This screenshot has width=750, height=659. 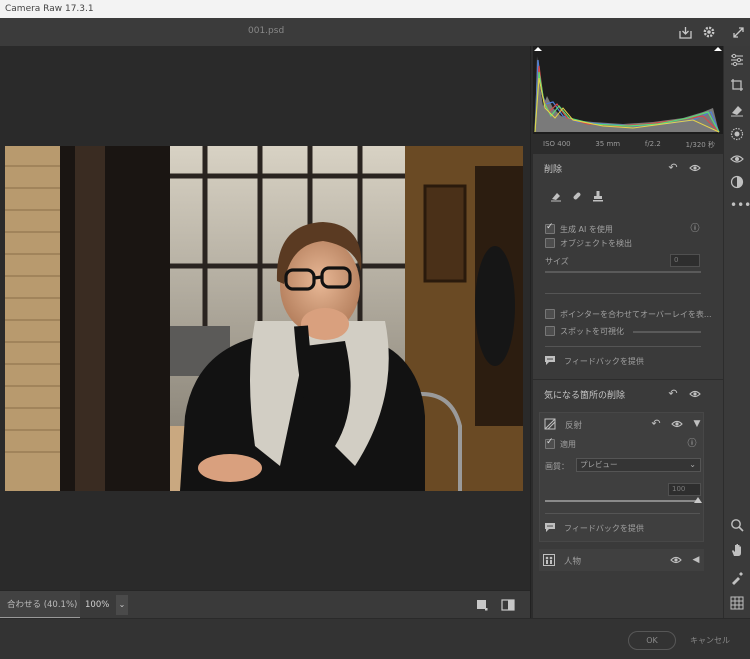 I want to click on overlay-on-hover-checkbox, so click(x=550, y=314).